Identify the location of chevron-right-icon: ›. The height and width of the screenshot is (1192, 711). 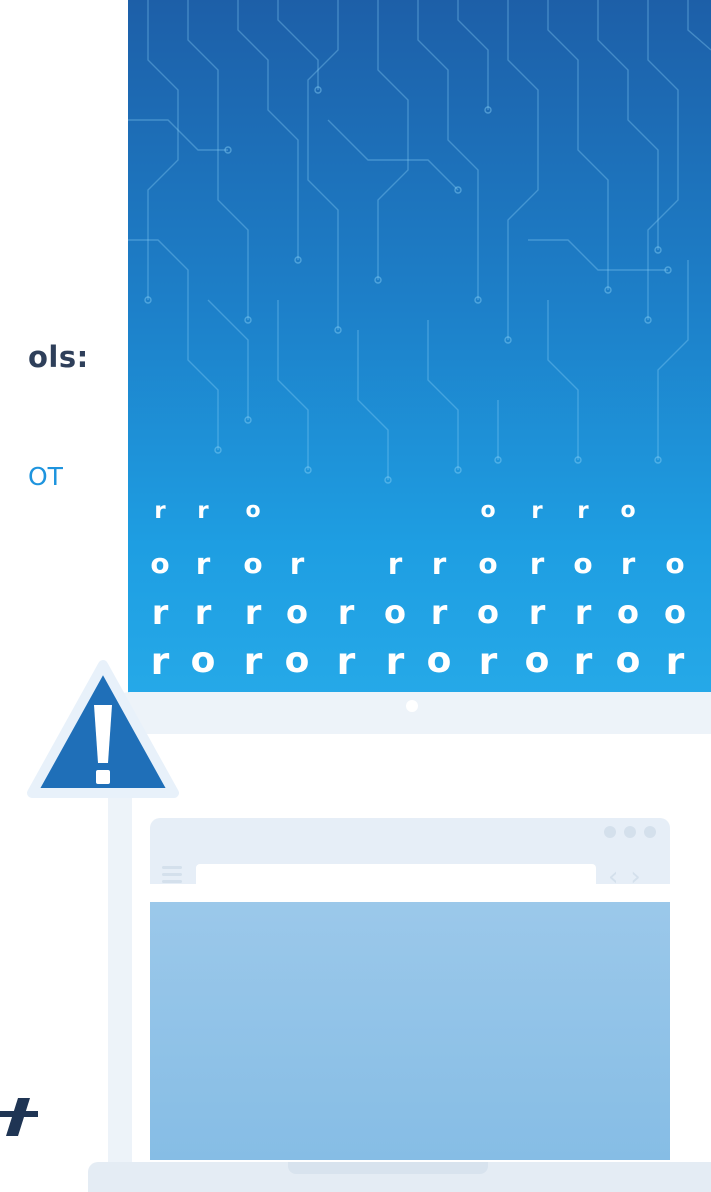
(635, 877).